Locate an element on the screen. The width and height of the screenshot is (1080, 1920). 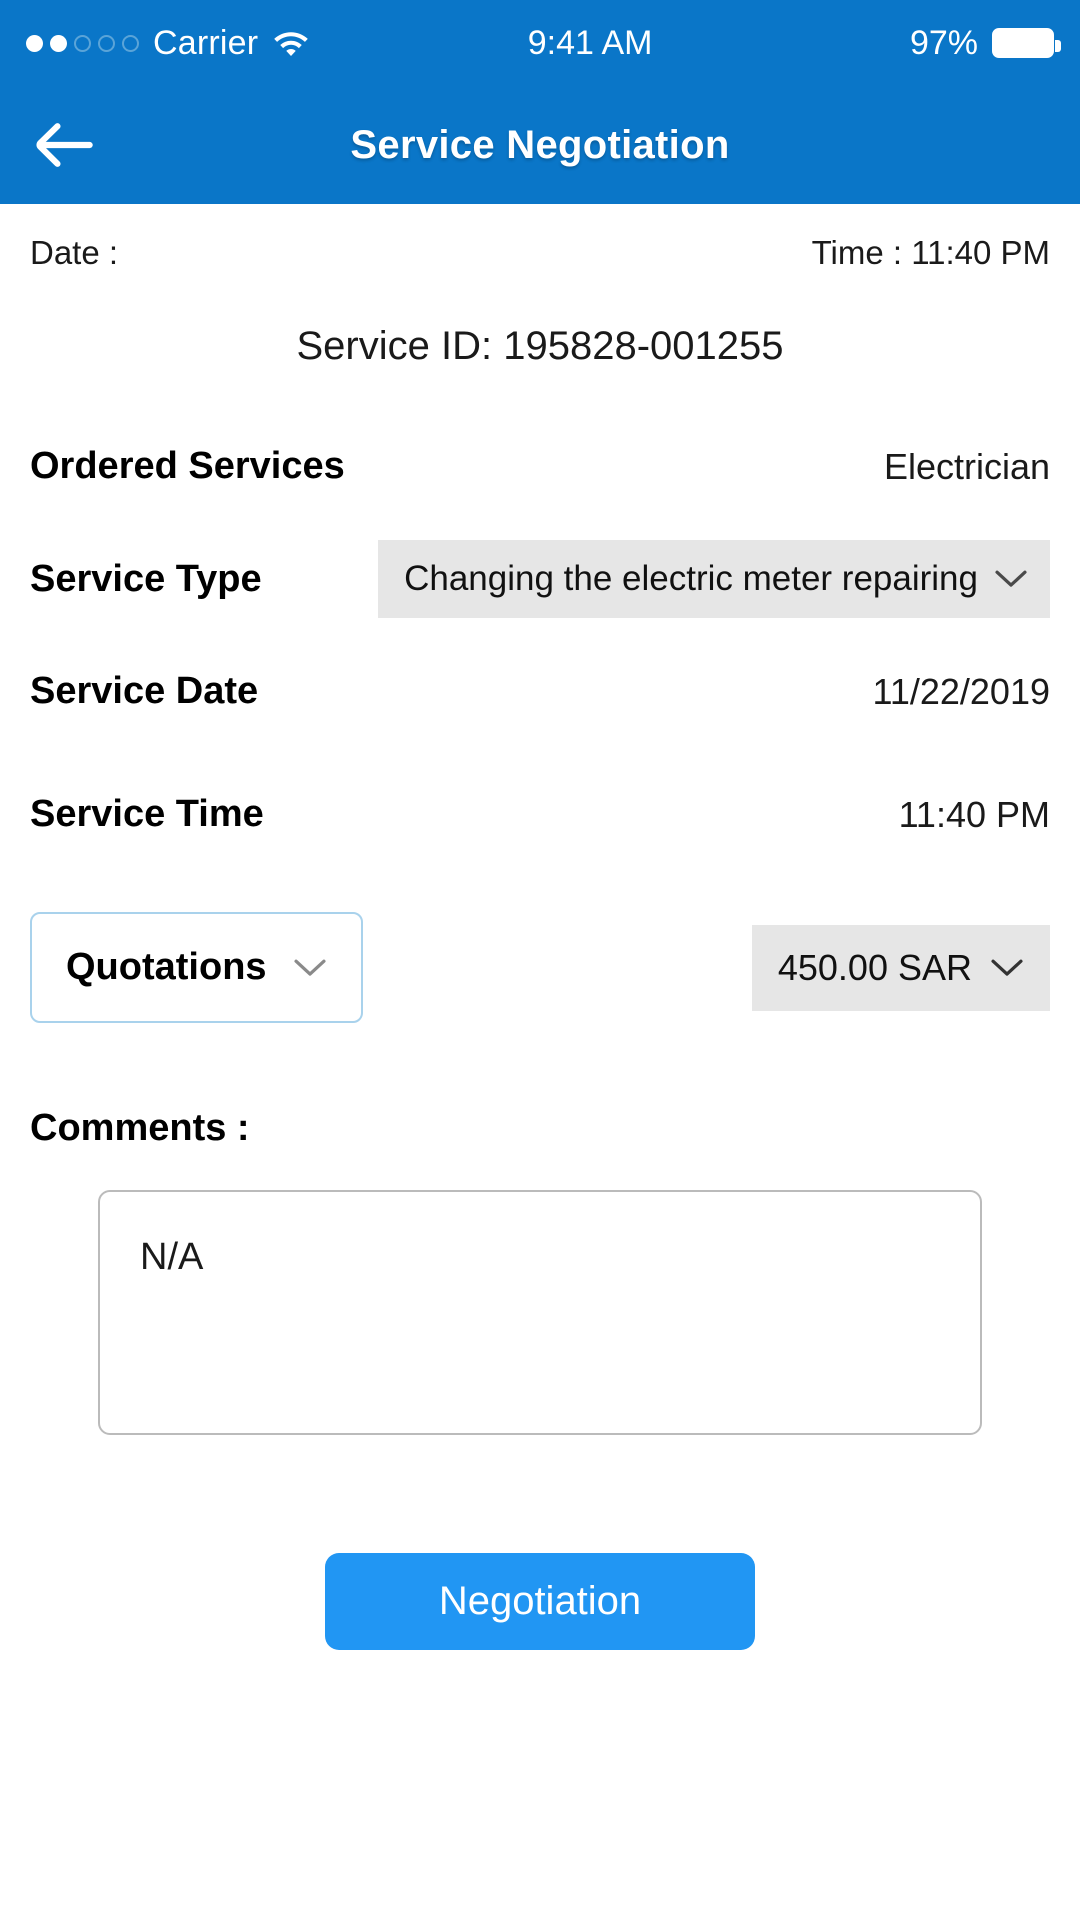
status-bar-left: Carrier is located at coordinates (168, 43).